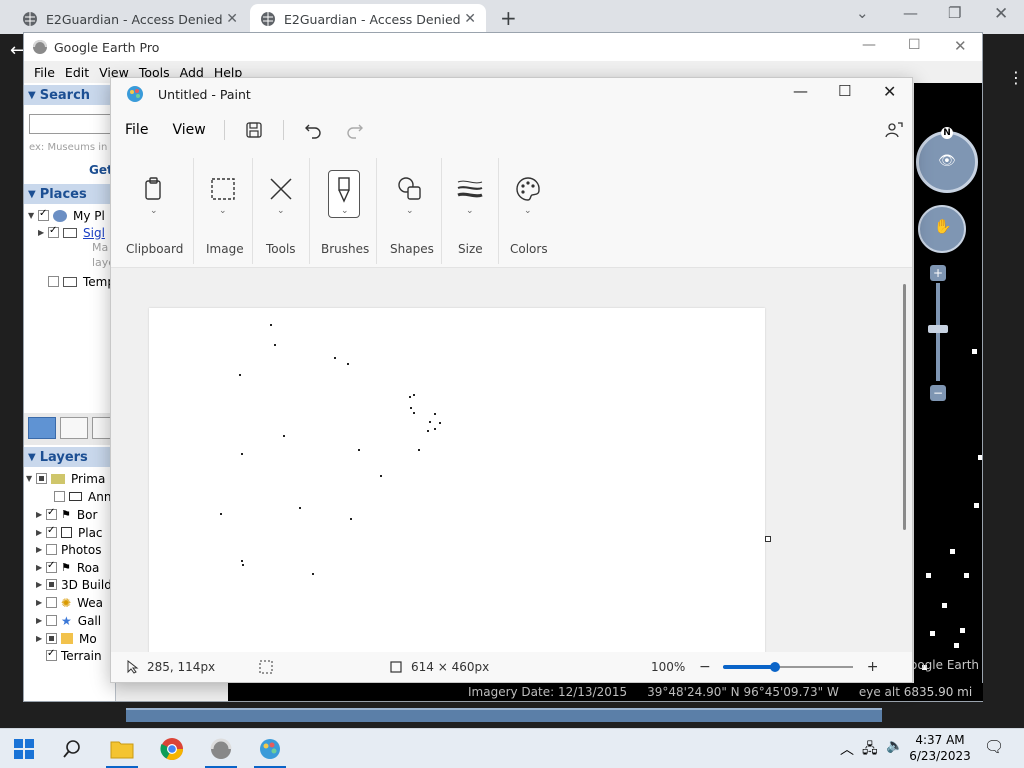 This screenshot has width=1024, height=768. I want to click on zoom-level: 100%, so click(672, 667).